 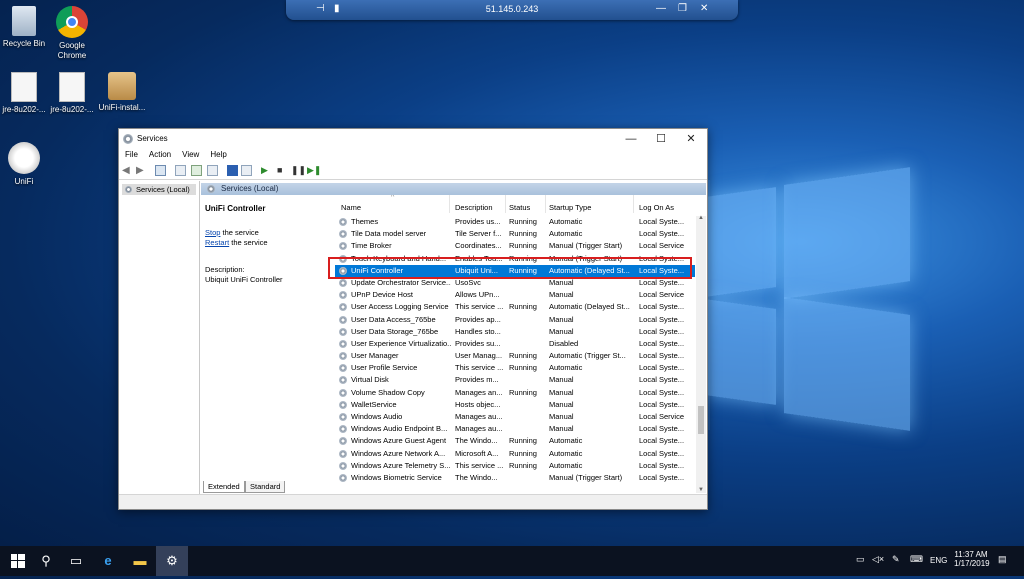 I want to click on tree-node-services-local: Services (Local), so click(x=159, y=189).